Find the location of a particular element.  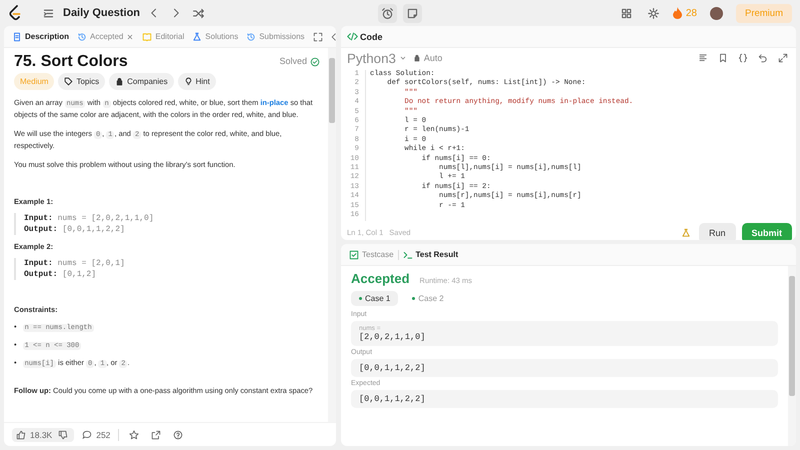

case-tab: Case 2 is located at coordinates (428, 298).